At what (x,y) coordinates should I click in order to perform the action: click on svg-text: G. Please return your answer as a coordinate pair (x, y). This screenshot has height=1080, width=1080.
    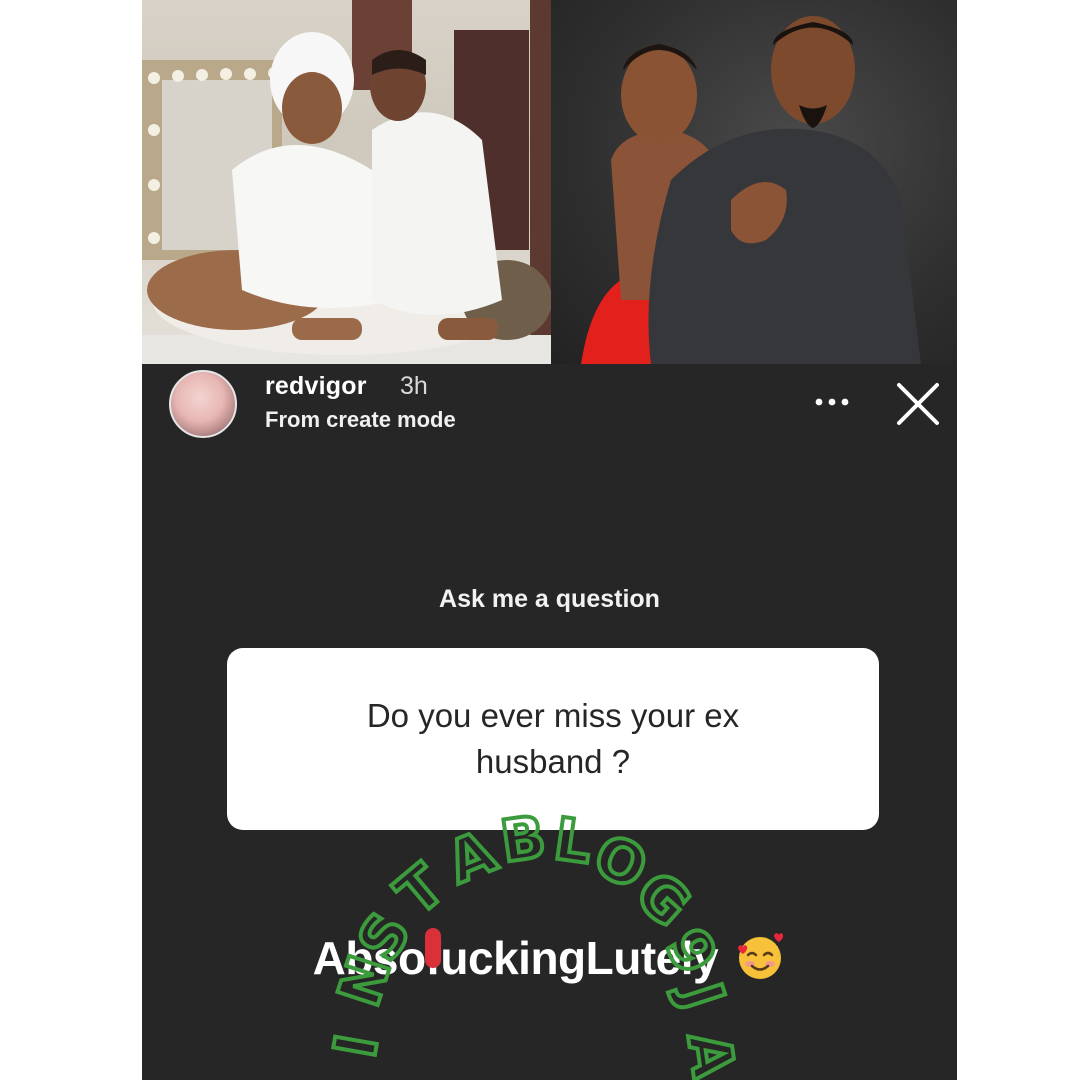
    Looking at the image, I should click on (663, 899).